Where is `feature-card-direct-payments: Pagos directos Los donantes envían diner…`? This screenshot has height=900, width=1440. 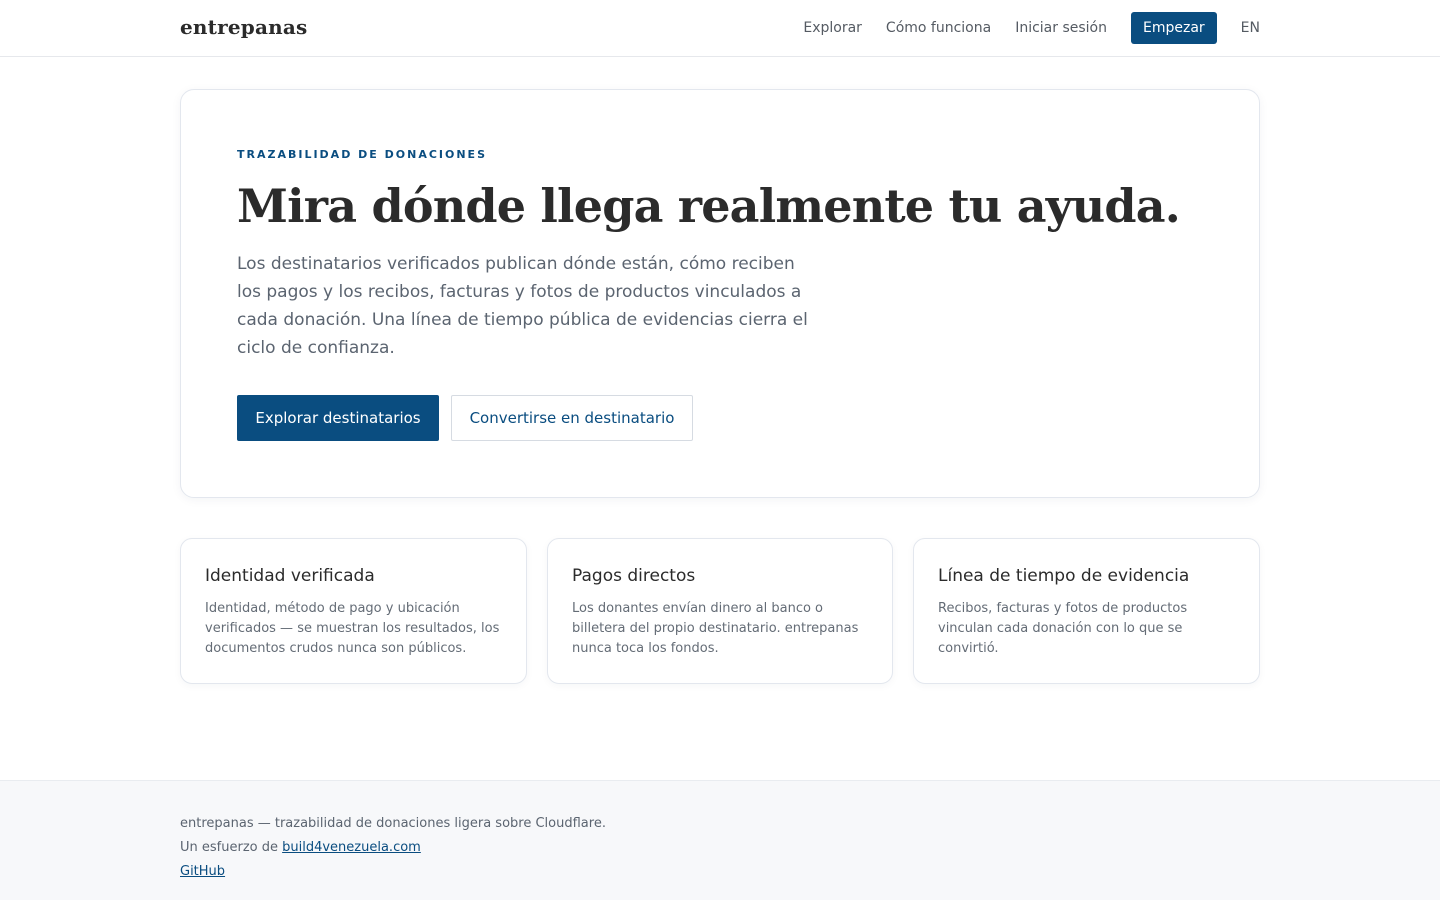
feature-card-direct-payments: Pagos directos Los donantes envían diner… is located at coordinates (720, 611).